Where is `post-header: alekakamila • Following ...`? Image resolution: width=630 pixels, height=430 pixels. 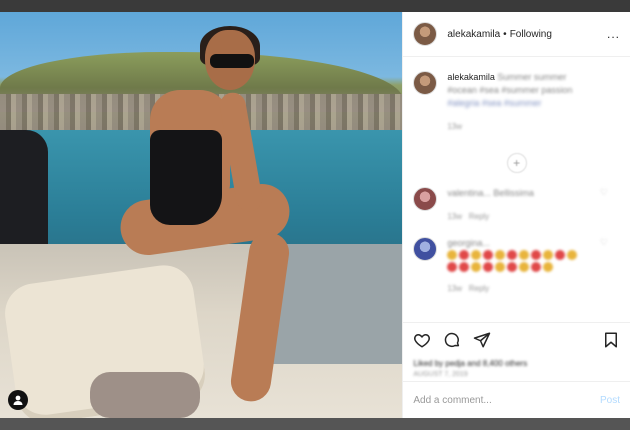
post-header: alekakamila • Following ... is located at coordinates (516, 34).